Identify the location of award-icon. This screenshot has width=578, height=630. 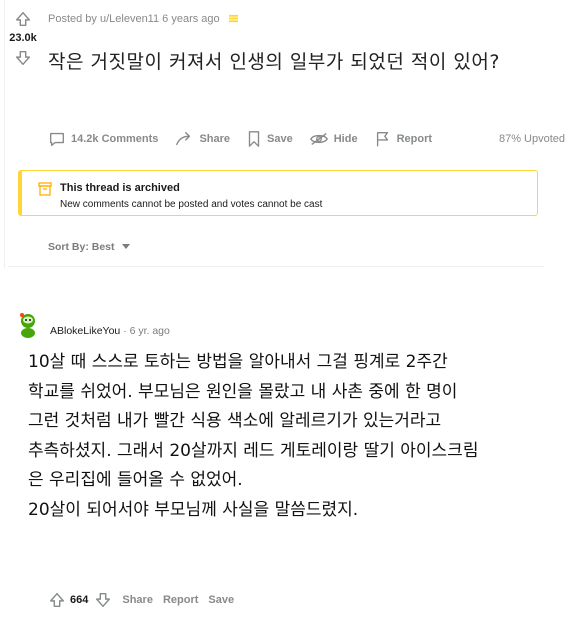
(233, 18).